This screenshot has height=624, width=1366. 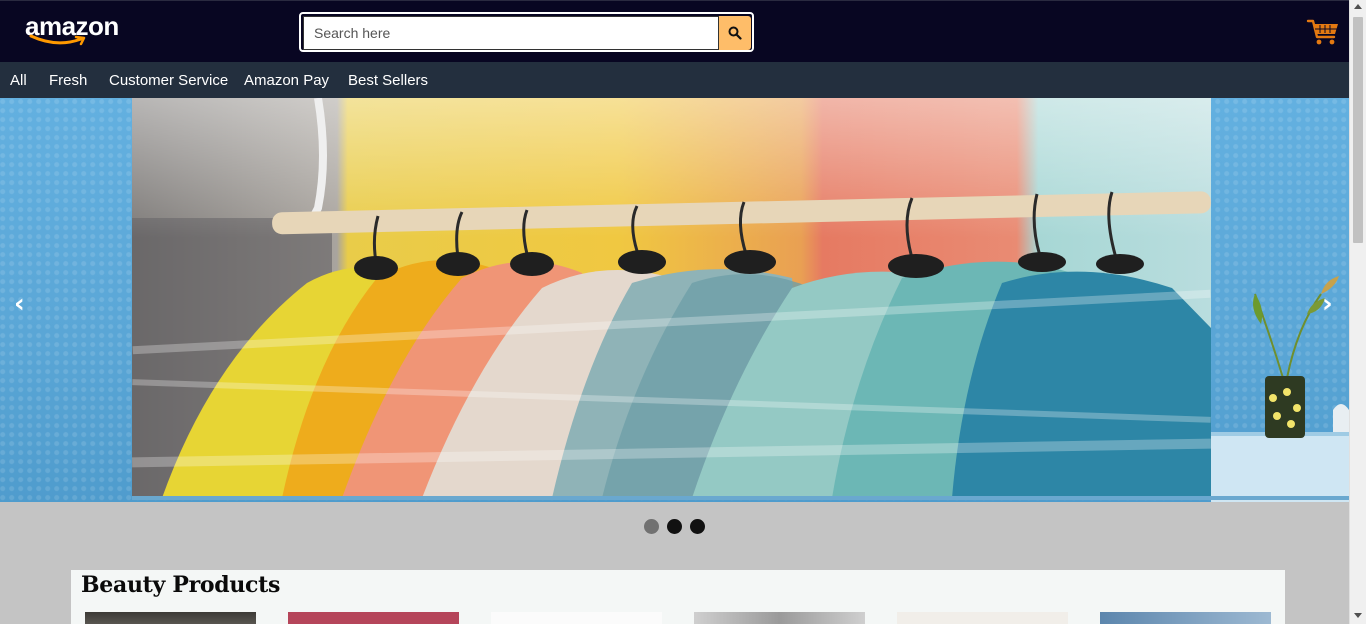 I want to click on cart-icon, so click(x=1323, y=32).